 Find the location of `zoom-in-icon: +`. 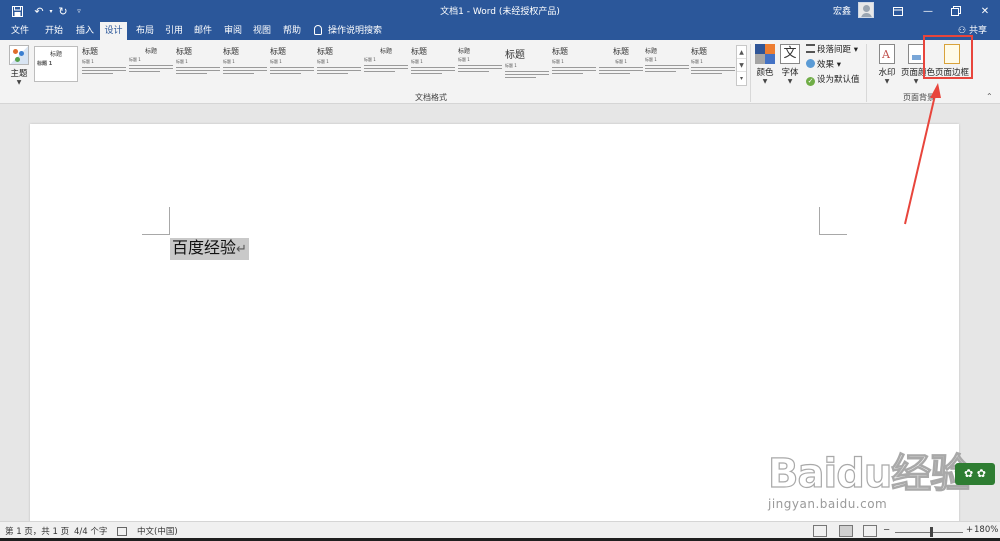

zoom-in-icon: + is located at coordinates (969, 530).